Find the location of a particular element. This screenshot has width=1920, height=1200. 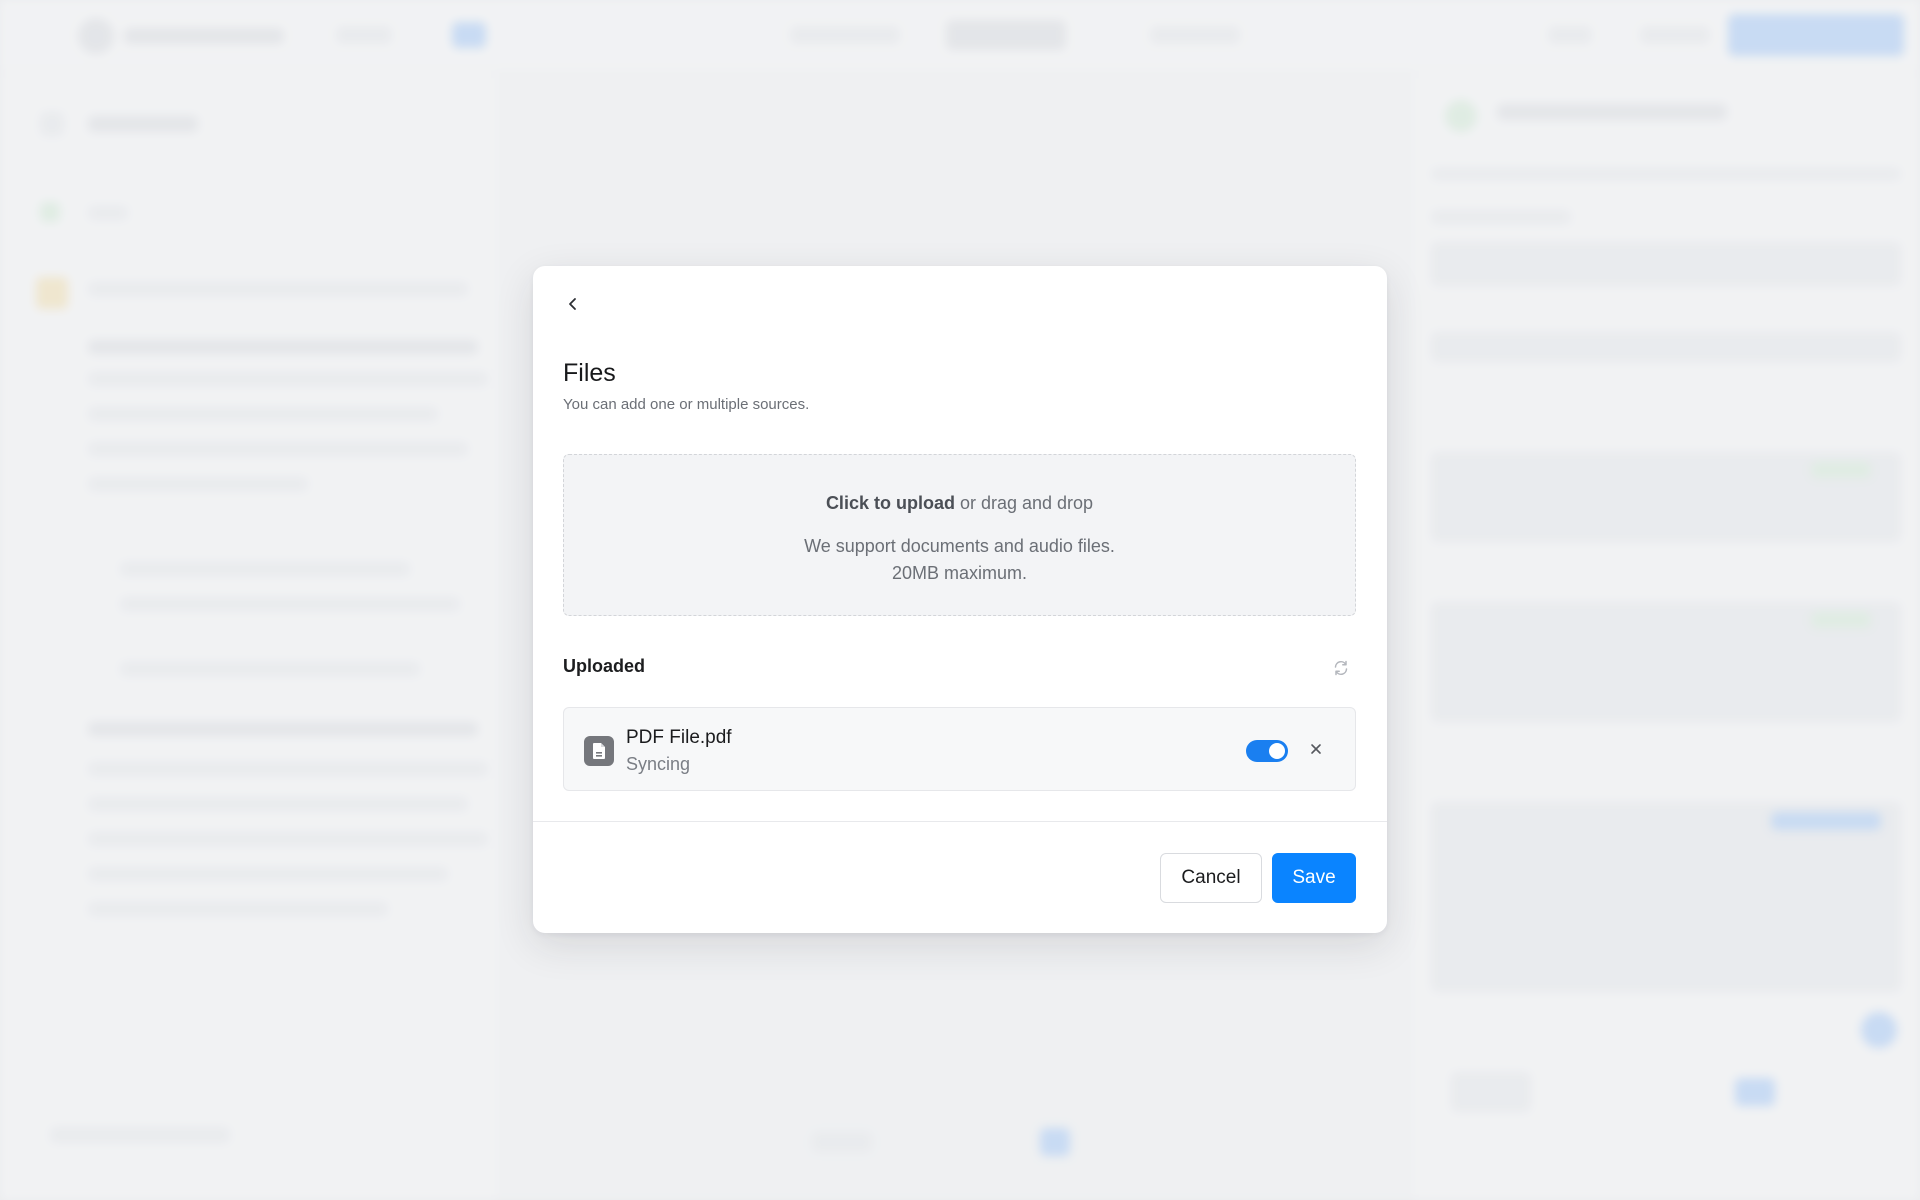

refresh-icon is located at coordinates (1341, 670).